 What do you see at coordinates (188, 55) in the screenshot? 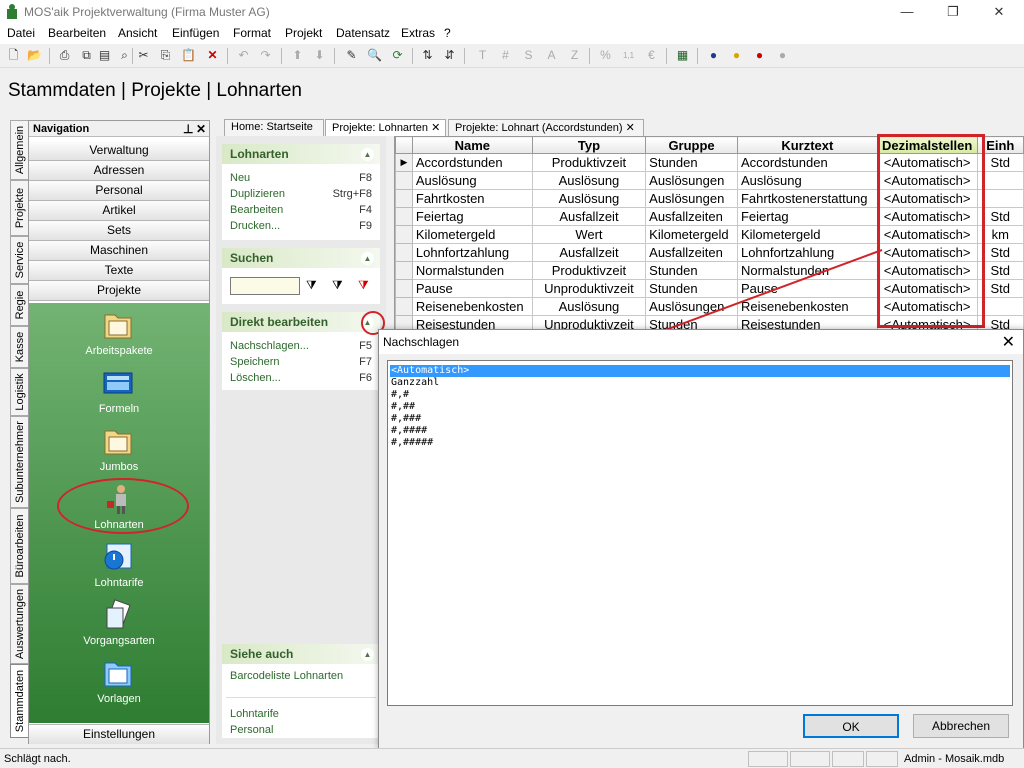
I see `paste-icon: 📋` at bounding box center [188, 55].